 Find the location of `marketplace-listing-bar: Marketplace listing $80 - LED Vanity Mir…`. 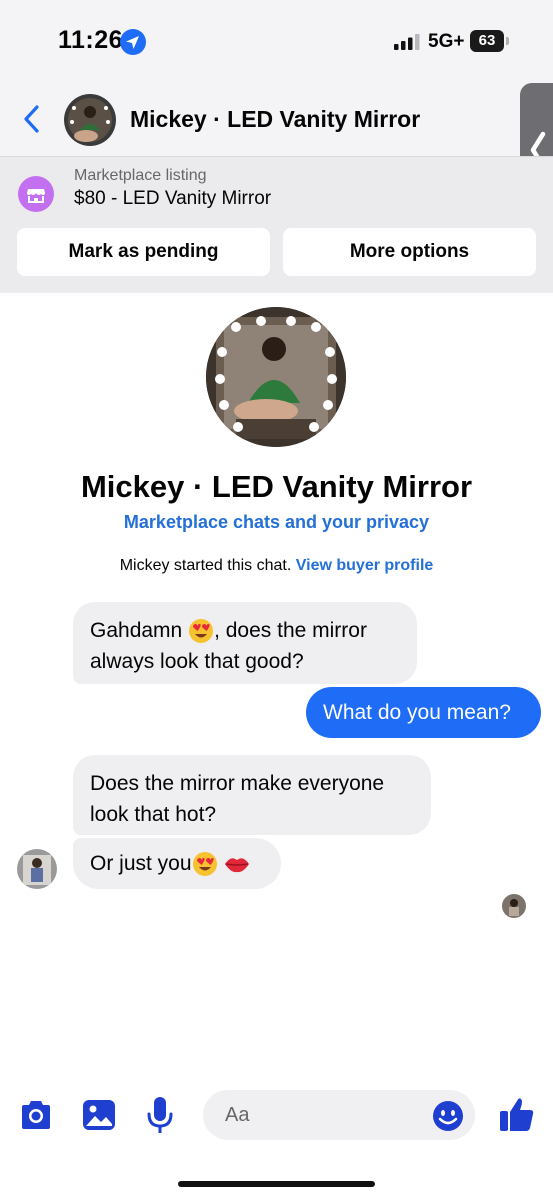

marketplace-listing-bar: Marketplace listing $80 - LED Vanity Mir… is located at coordinates (276, 224).